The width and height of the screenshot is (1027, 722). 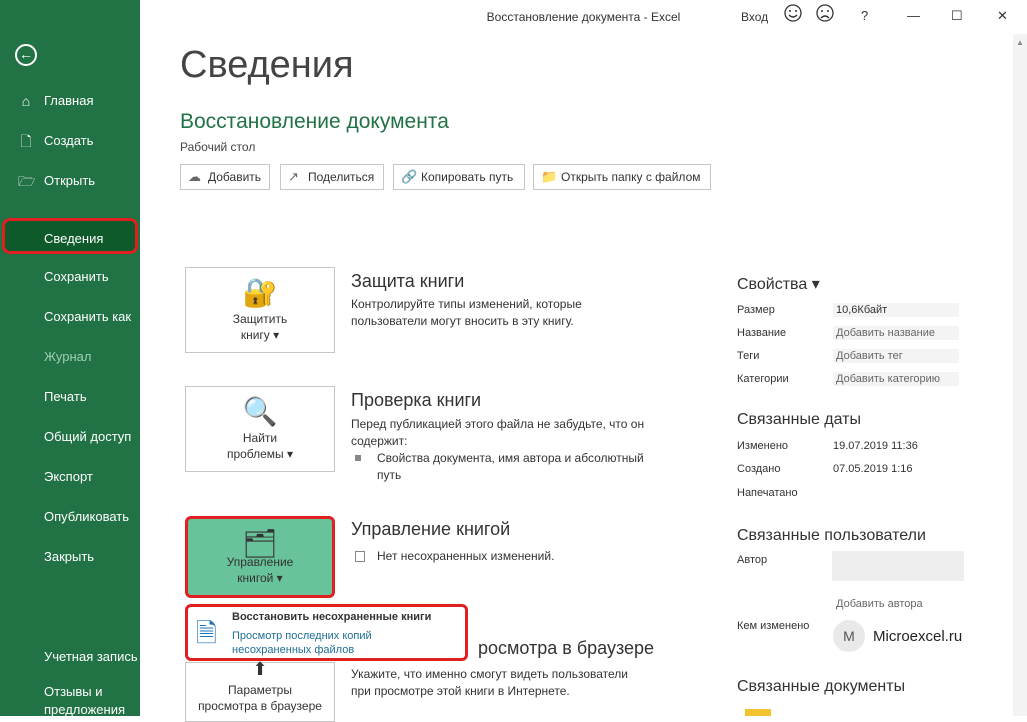 What do you see at coordinates (88, 436) in the screenshot?
I see `sidebar-item-label: Общий доступ` at bounding box center [88, 436].